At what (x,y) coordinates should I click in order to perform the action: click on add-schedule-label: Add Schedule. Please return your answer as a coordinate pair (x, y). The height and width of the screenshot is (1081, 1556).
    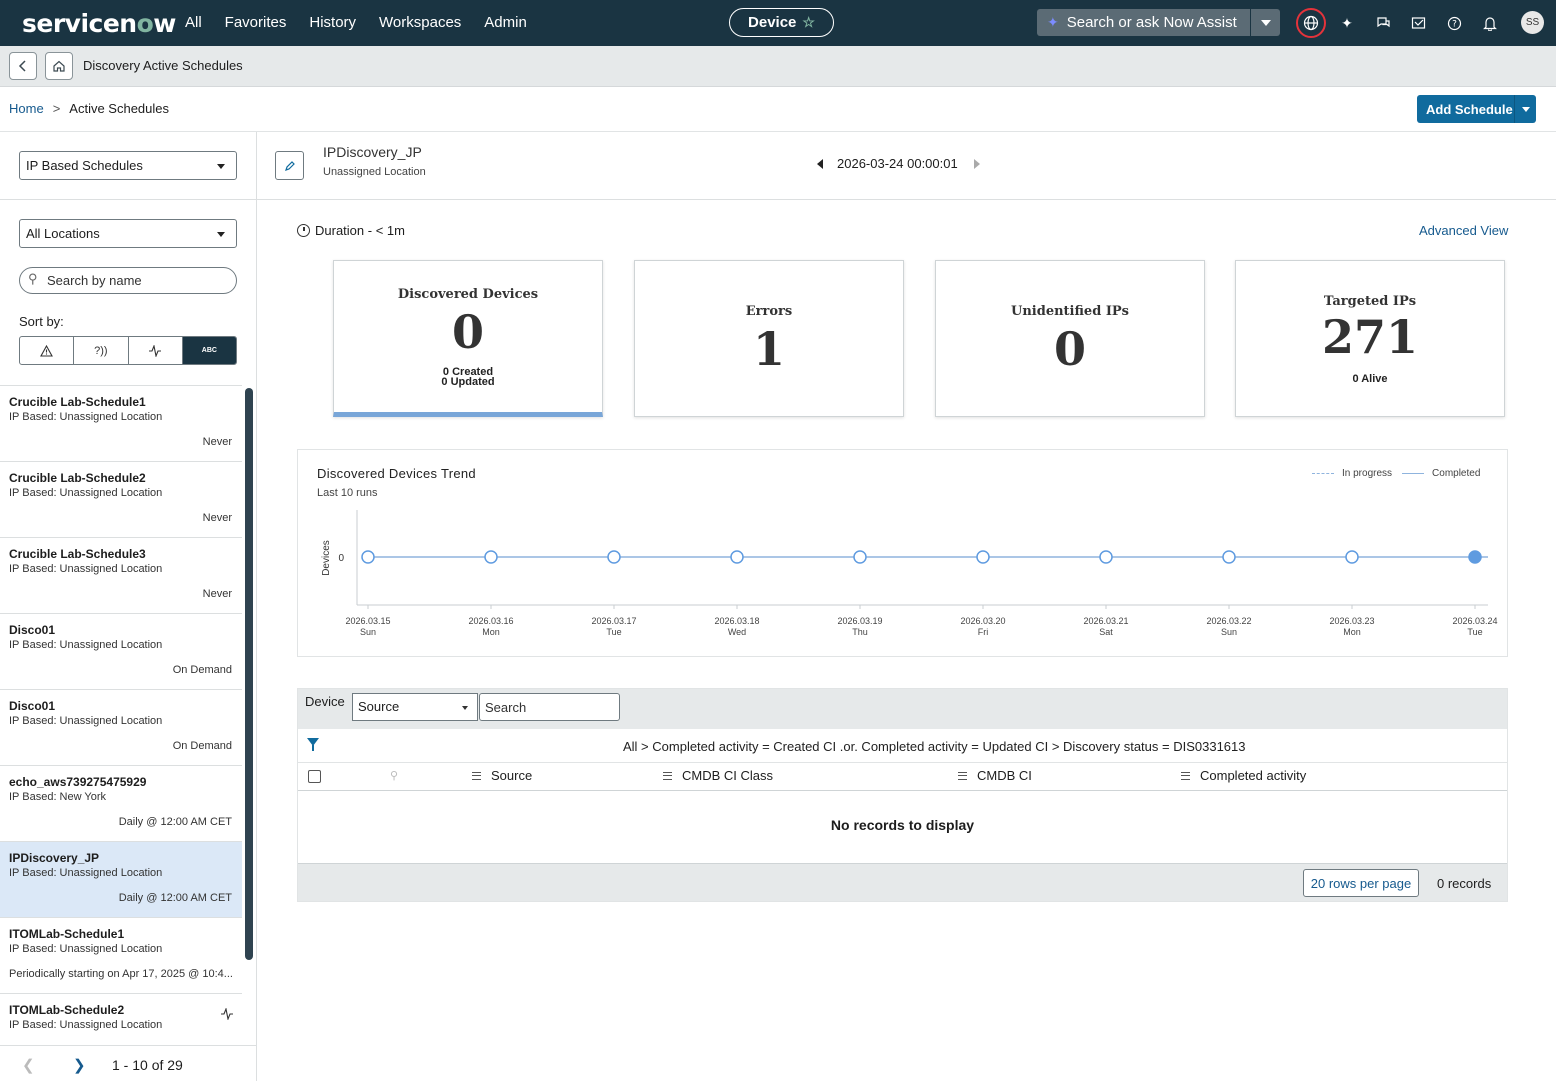
    Looking at the image, I should click on (1469, 109).